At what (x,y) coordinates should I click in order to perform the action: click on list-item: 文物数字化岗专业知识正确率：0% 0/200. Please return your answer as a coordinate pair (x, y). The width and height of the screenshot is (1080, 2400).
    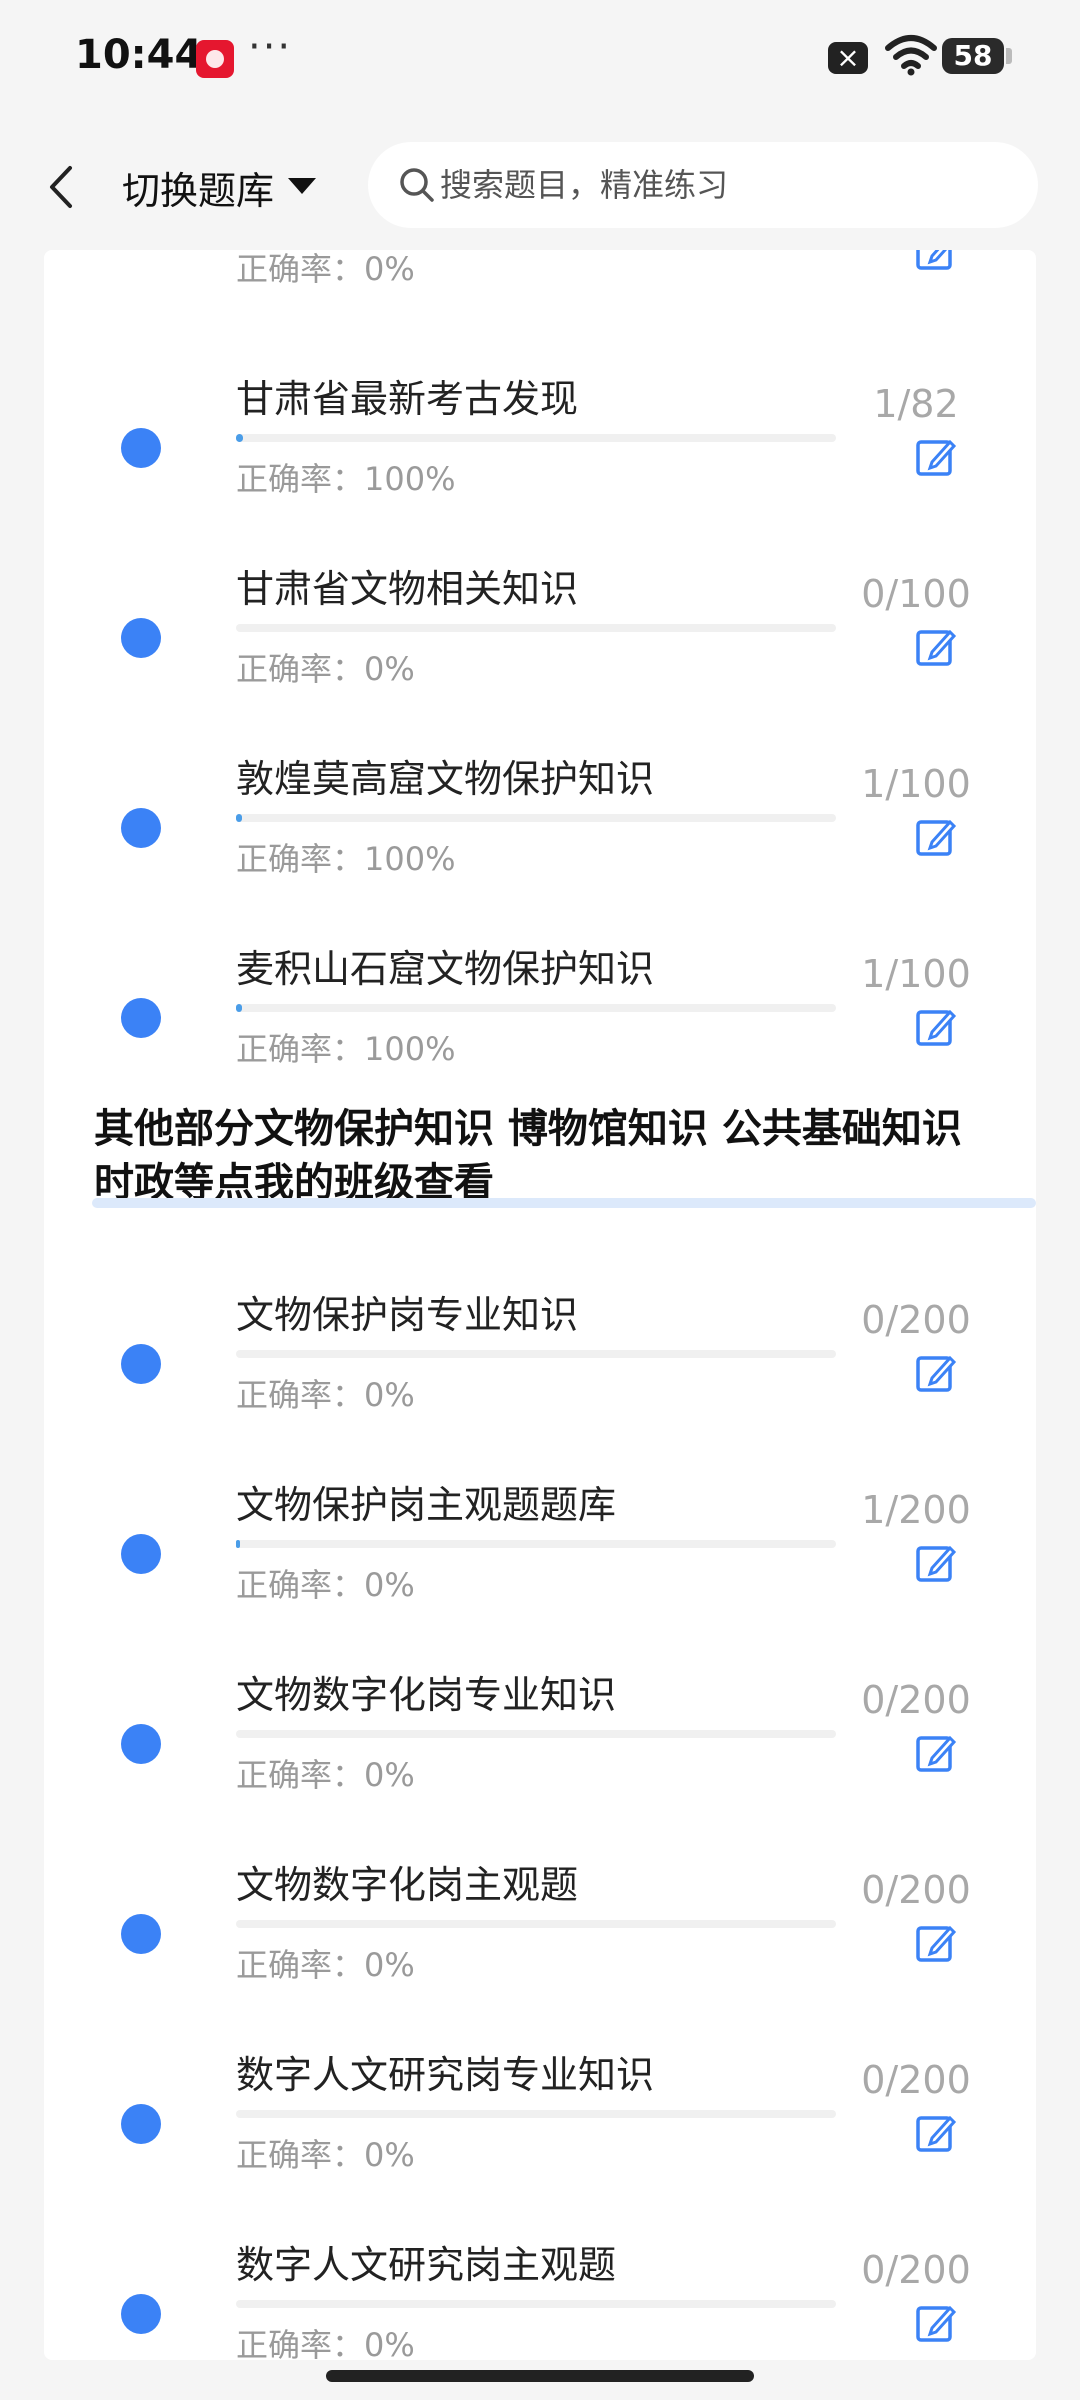
    Looking at the image, I should click on (540, 1711).